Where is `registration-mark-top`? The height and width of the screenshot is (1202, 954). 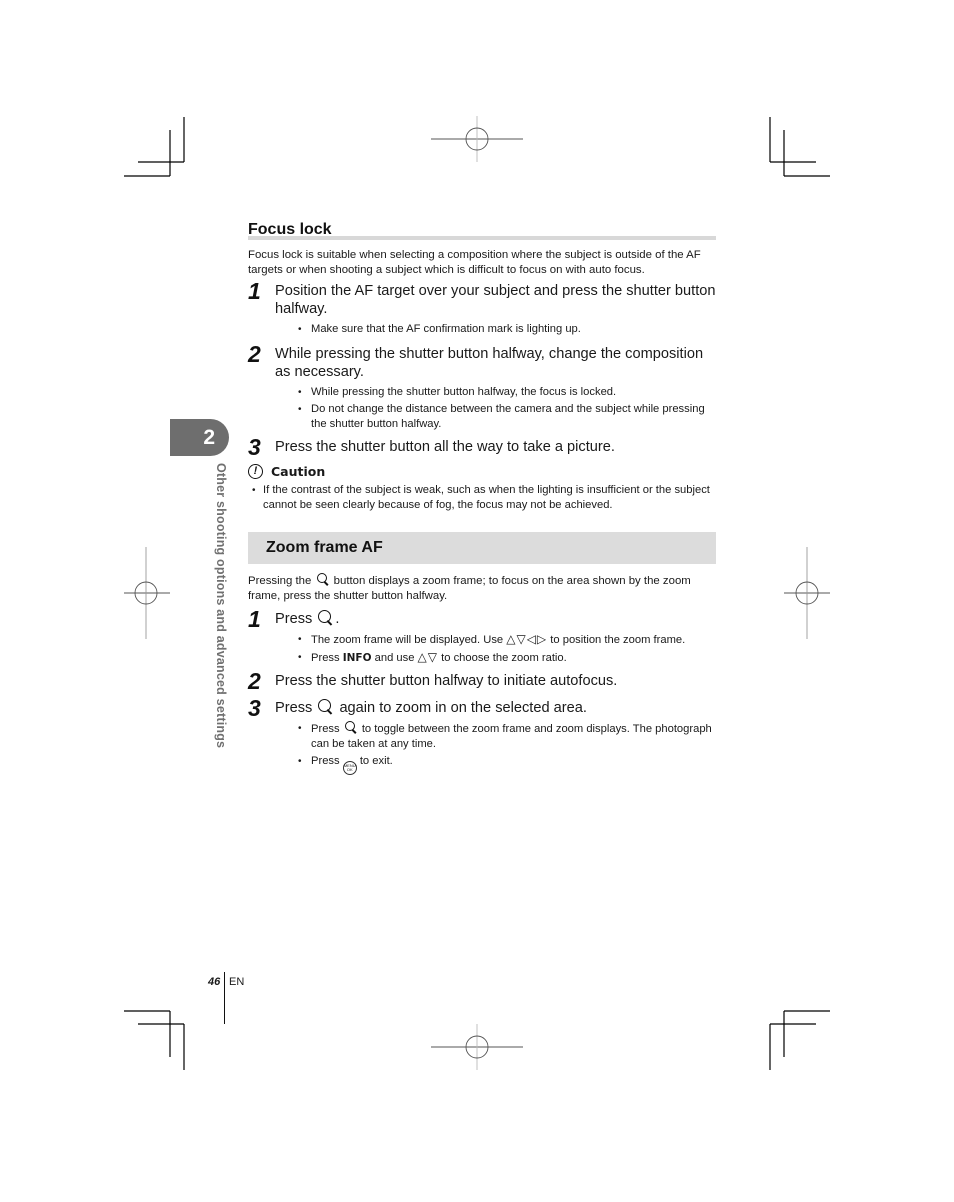
registration-mark-top is located at coordinates (477, 139).